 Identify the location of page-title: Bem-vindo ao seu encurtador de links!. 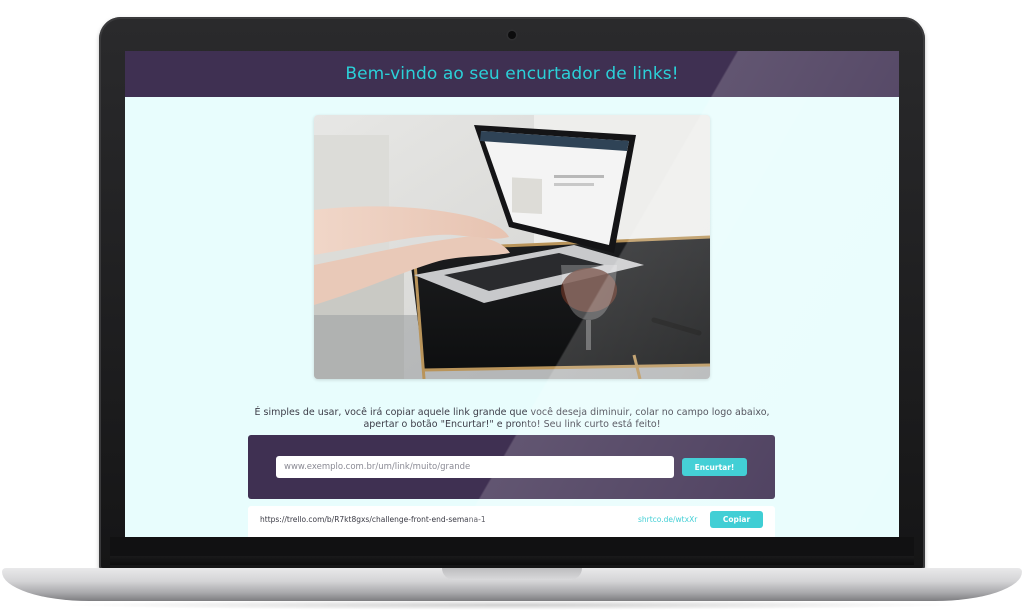
(512, 74).